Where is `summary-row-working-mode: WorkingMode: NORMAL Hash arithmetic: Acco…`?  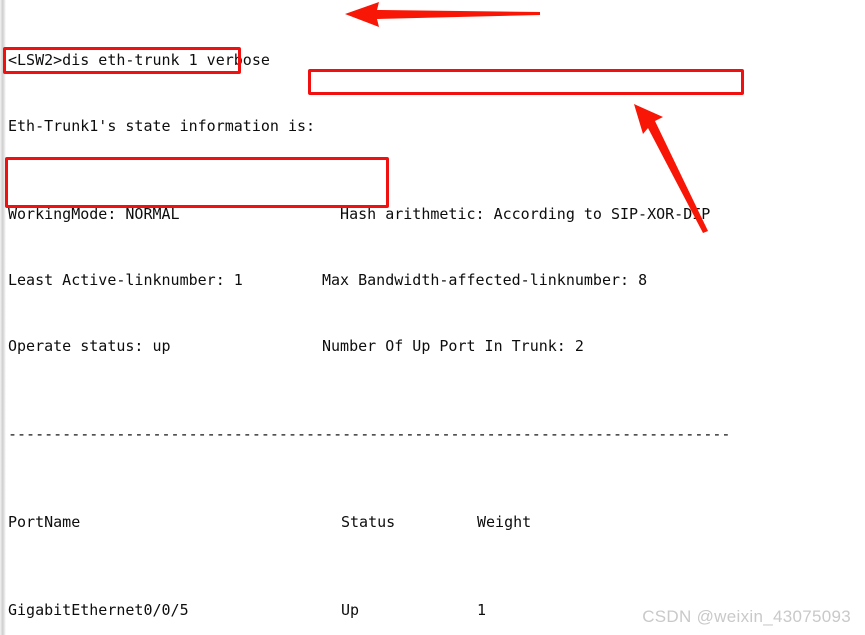
summary-row-working-mode: WorkingMode: NORMAL Hash arithmetic: Acco… is located at coordinates (436, 214).